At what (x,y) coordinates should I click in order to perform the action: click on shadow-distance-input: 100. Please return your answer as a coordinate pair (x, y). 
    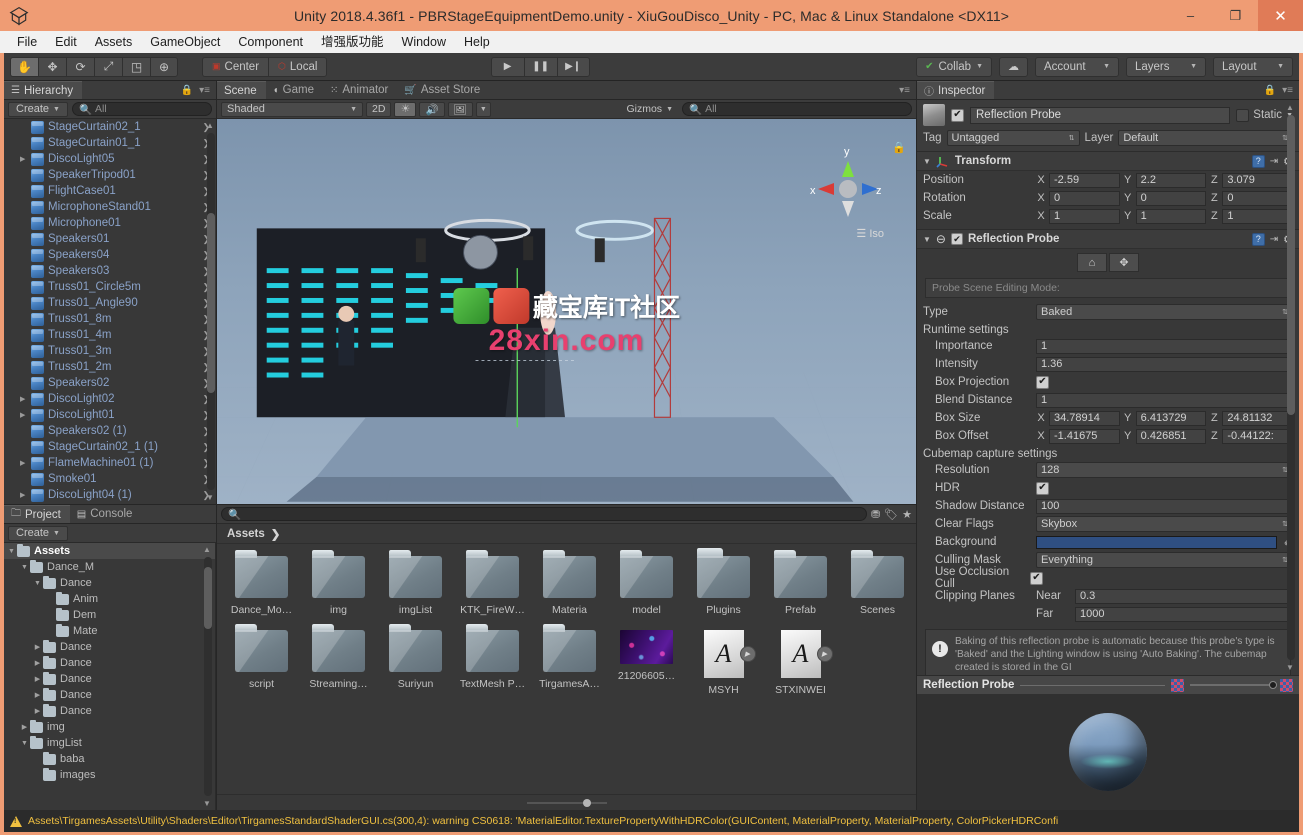
    Looking at the image, I should click on (1164, 506).